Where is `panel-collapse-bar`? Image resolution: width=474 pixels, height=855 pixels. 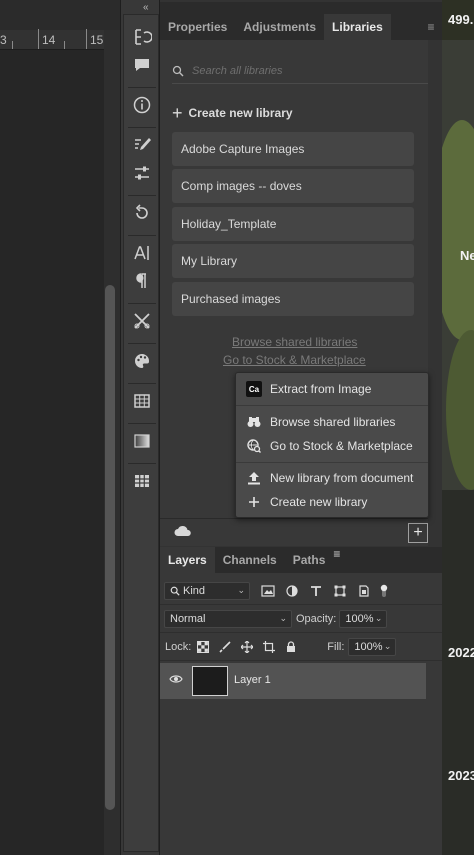 panel-collapse-bar is located at coordinates (301, 8).